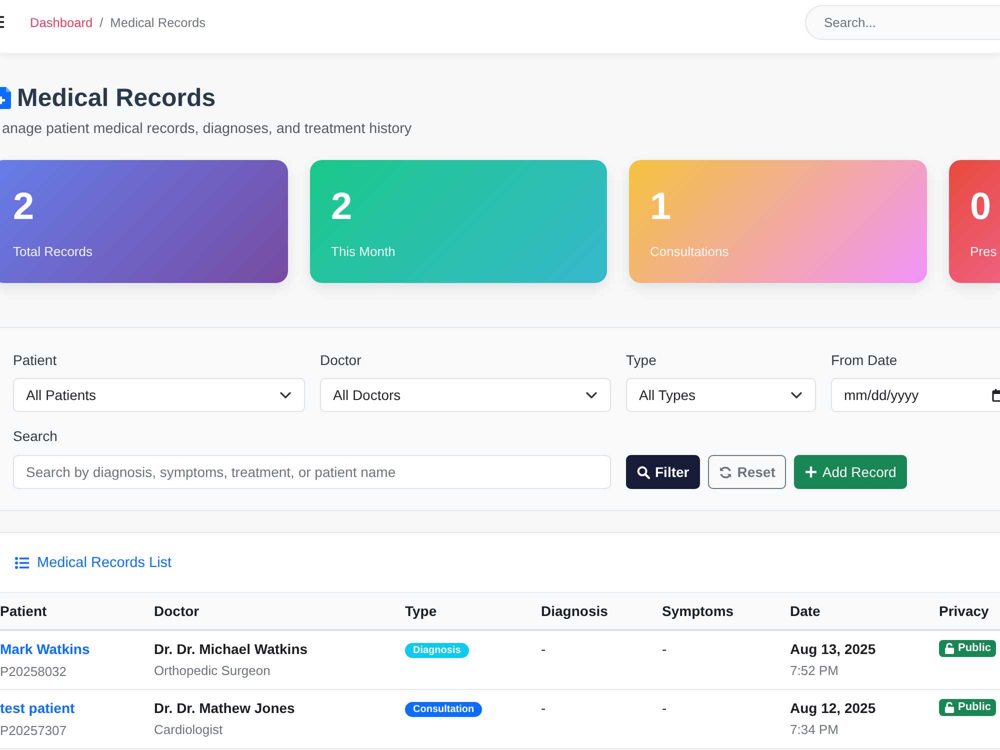 The image size is (1000, 750). I want to click on refresh-icon, so click(725, 472).